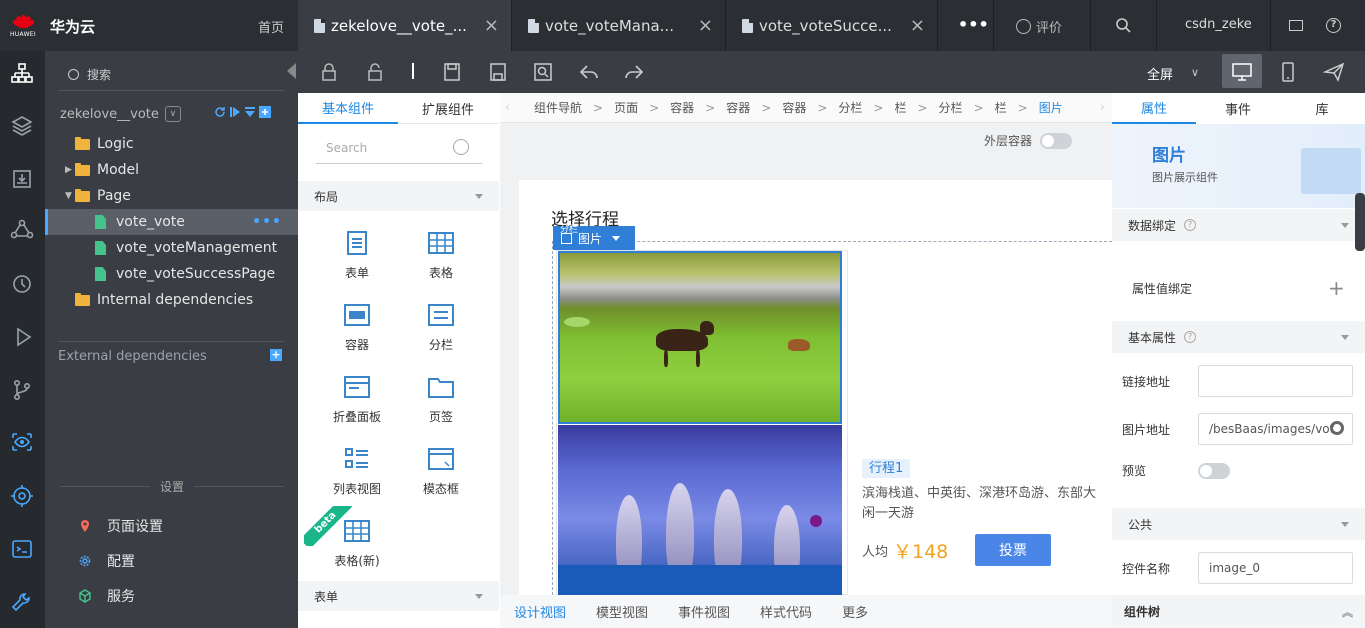 The width and height of the screenshot is (1365, 628). I want to click on tab-events: 事件, so click(1238, 108).